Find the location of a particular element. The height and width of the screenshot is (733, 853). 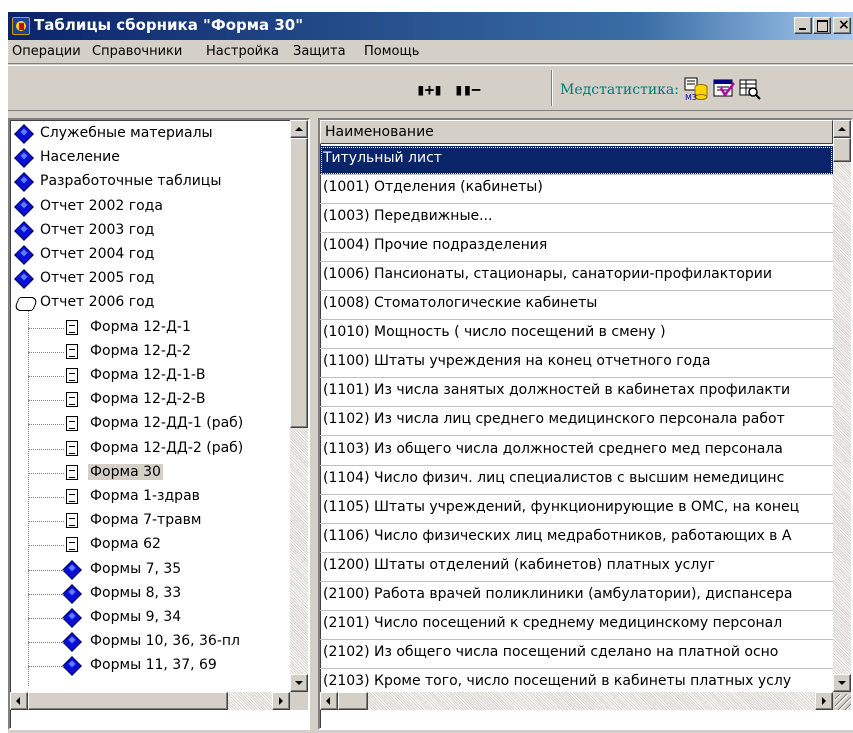

tree-item: Отчет 2006 год is located at coordinates (150, 303).